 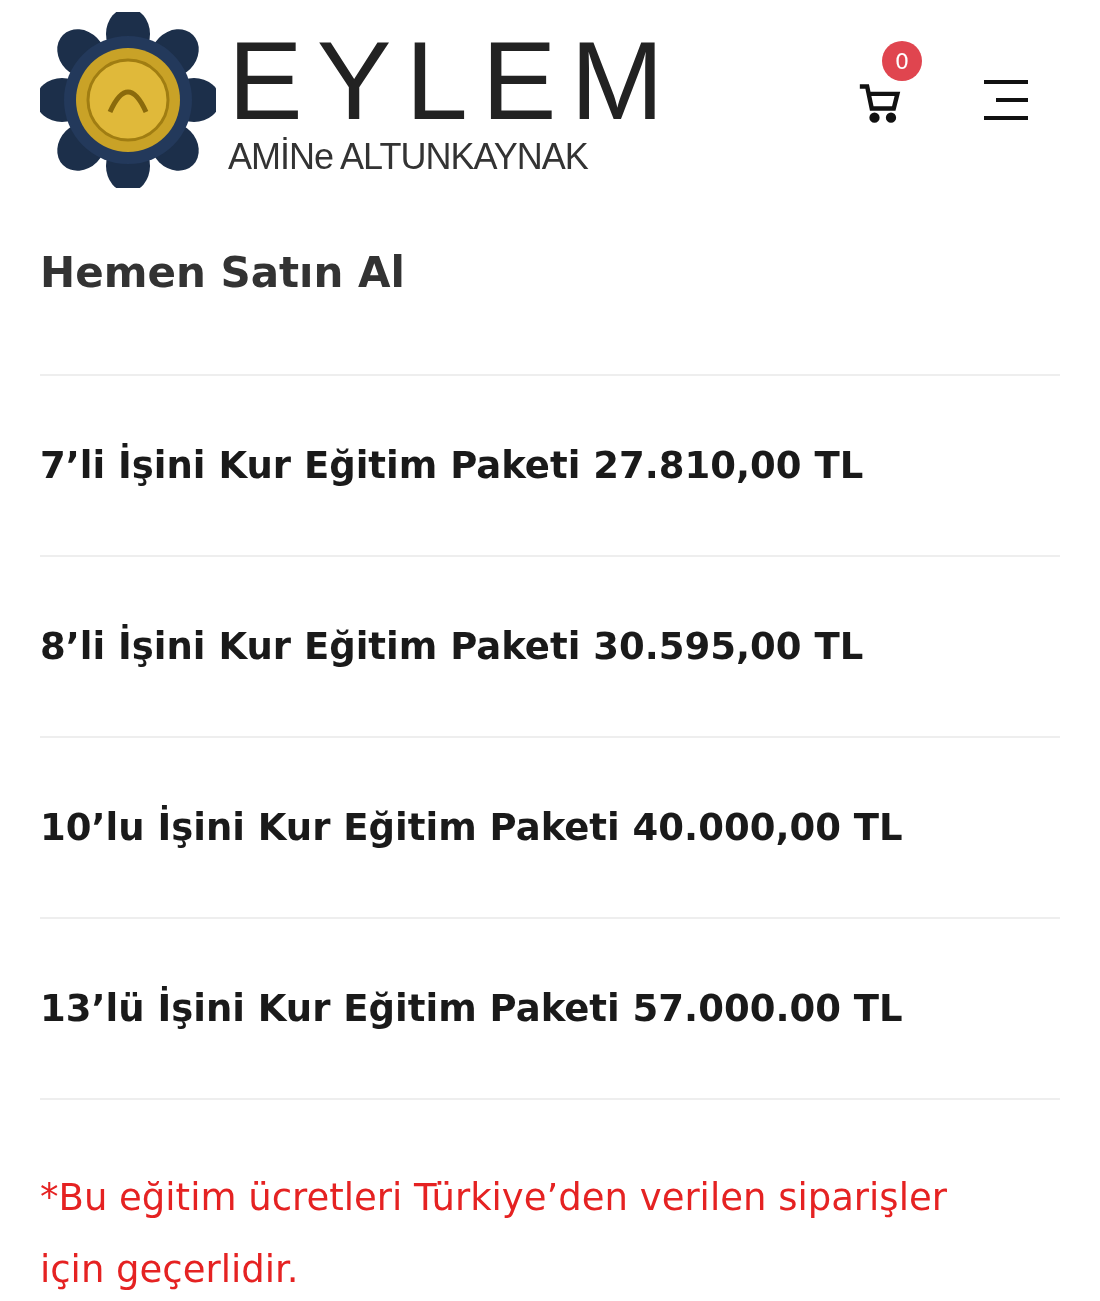 I want to click on price-note: *Bu eğitim ücretleri Türkiye’den verilen siparişler için geçerlidir., so click(x=494, y=1234).